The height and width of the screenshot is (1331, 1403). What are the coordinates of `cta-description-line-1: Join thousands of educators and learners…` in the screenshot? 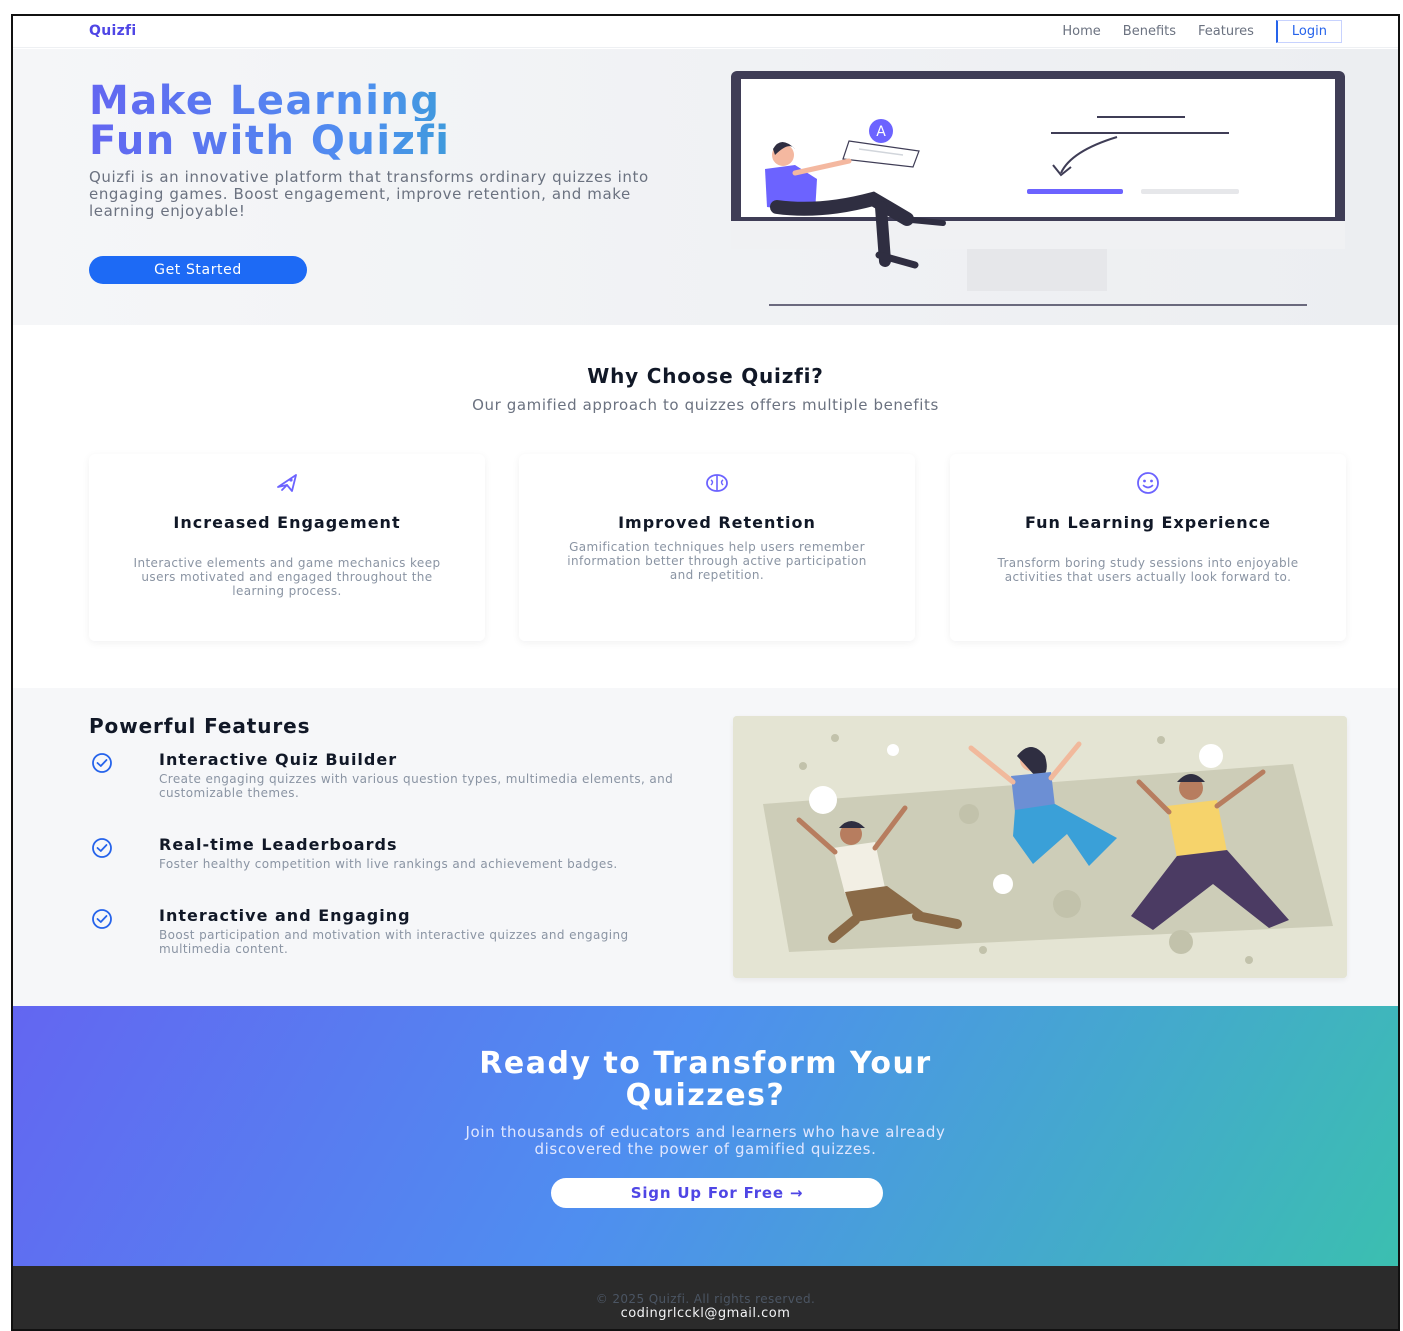 It's located at (705, 1132).